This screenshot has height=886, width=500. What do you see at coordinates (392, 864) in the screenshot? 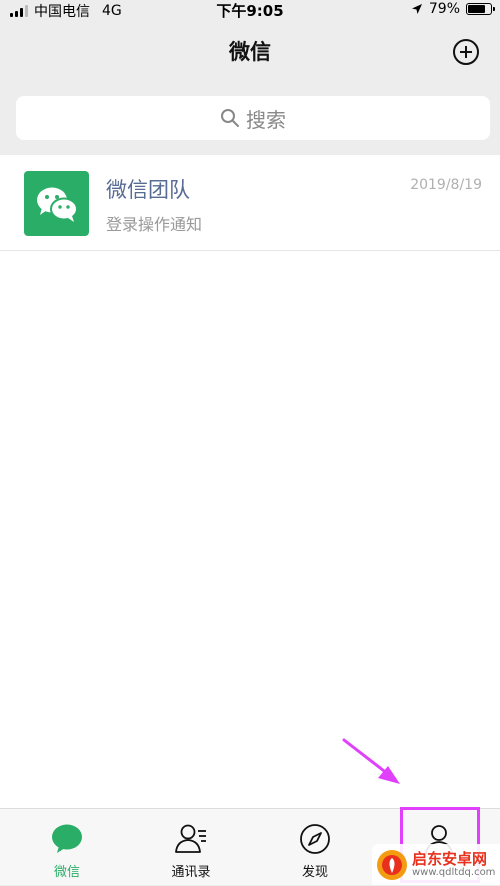
I see `watermark-logo-icon` at bounding box center [392, 864].